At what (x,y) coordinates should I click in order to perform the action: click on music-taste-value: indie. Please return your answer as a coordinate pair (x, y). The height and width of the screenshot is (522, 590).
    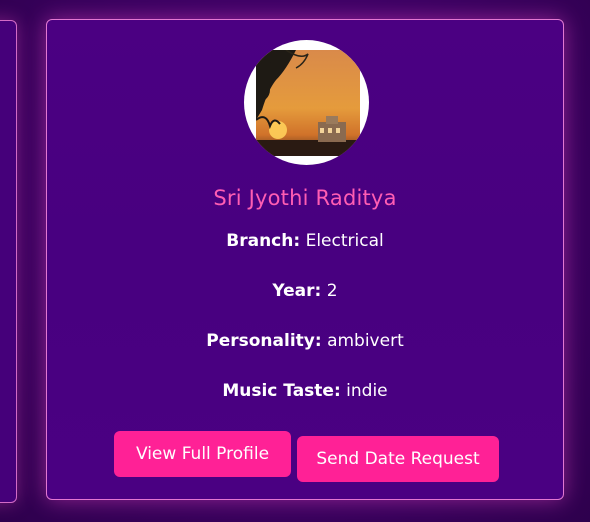
    Looking at the image, I should click on (367, 391).